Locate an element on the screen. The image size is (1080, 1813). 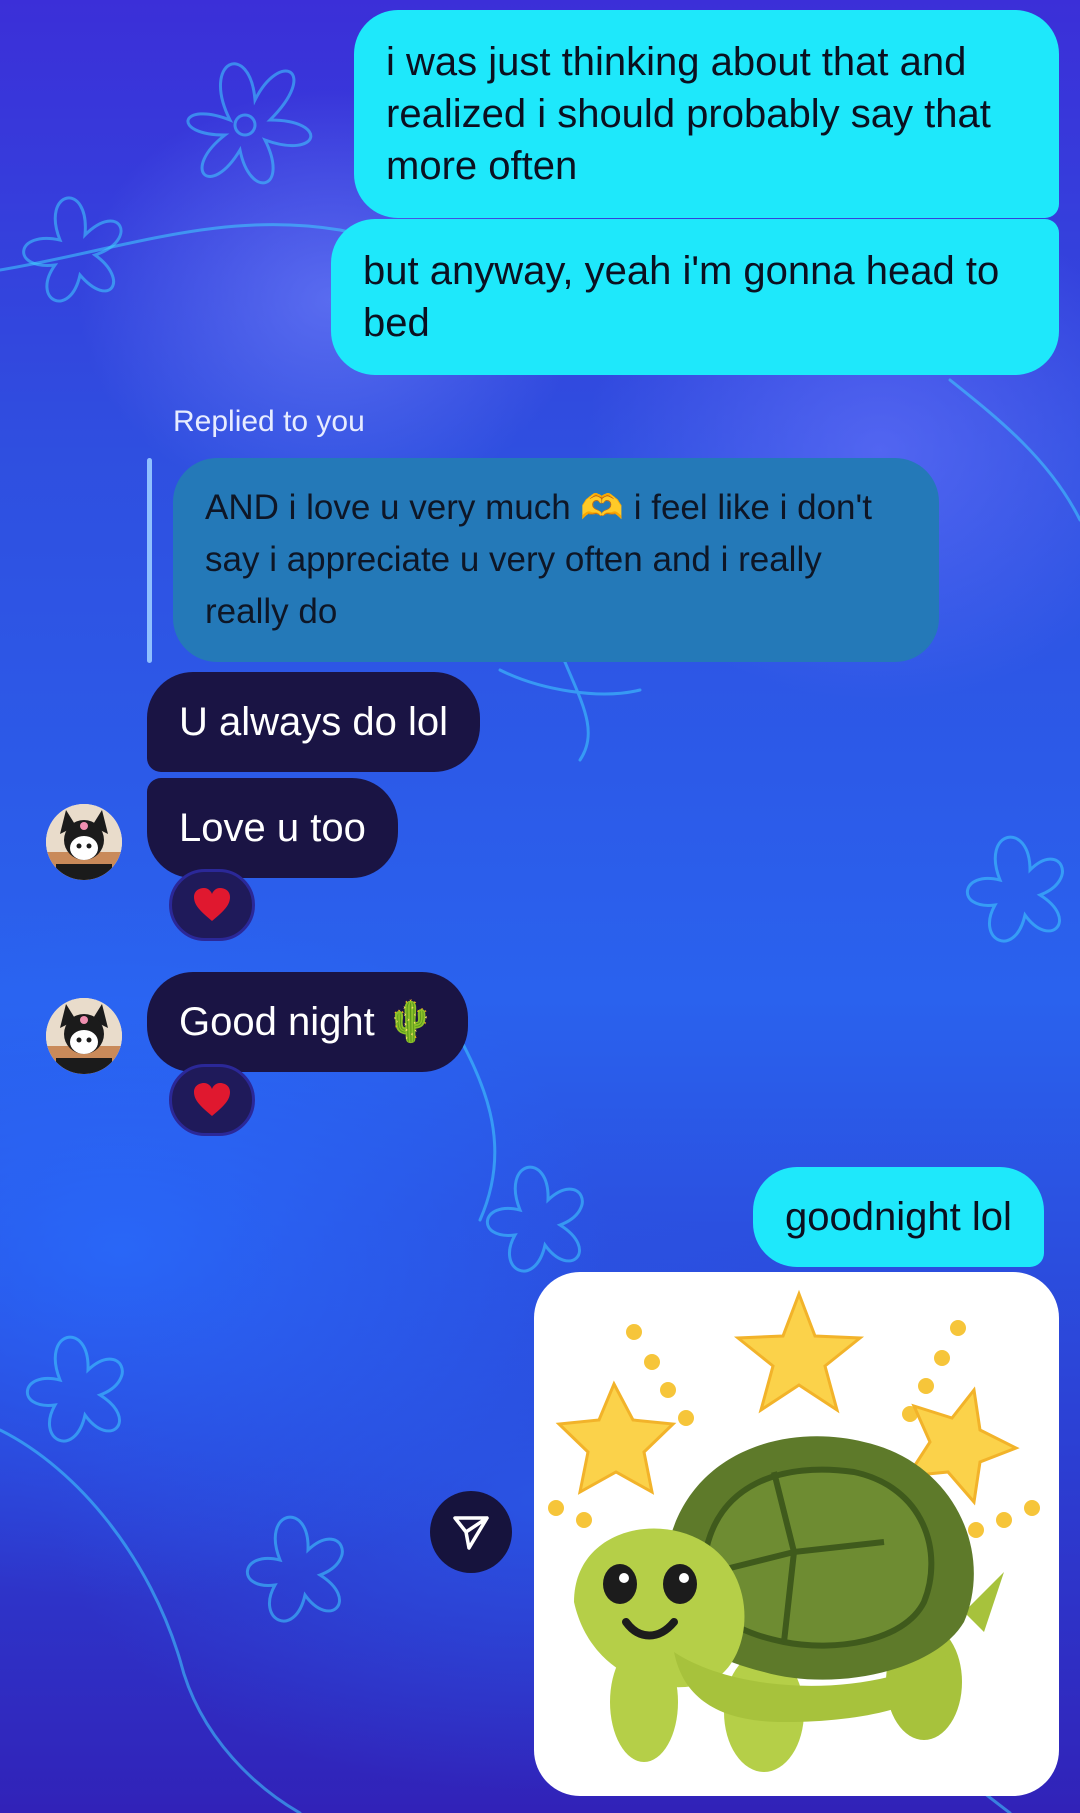
message-text: but anyway, yeah i'm gonna head to bed is located at coordinates (681, 297).